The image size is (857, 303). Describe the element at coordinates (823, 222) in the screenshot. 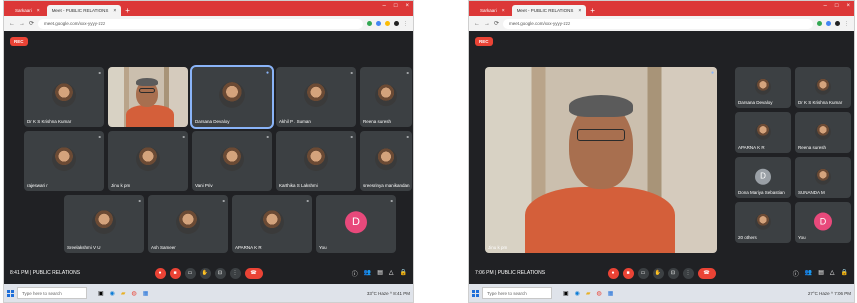

I see `participant-tile-self: D You` at that location.